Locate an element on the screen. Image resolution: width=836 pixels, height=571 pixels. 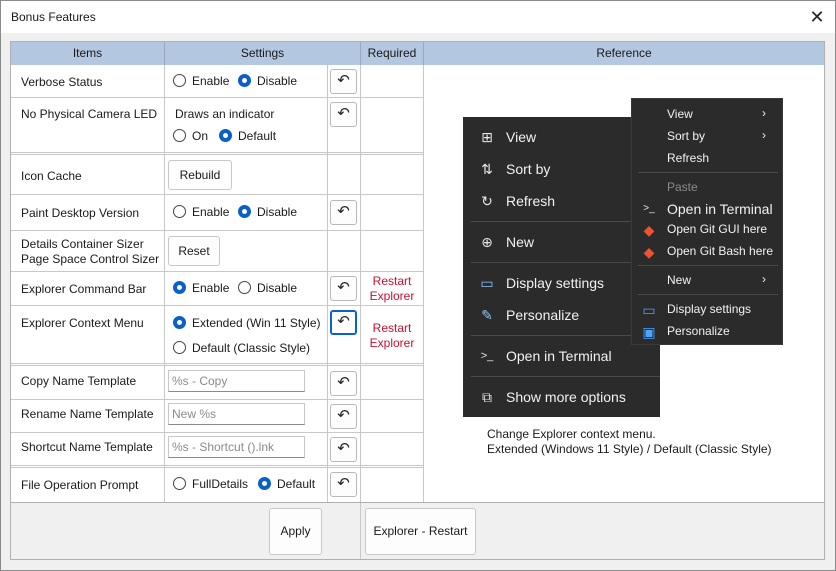
ctx-extended-radio: Extended (Win 11 Style) is located at coordinates (247, 323).